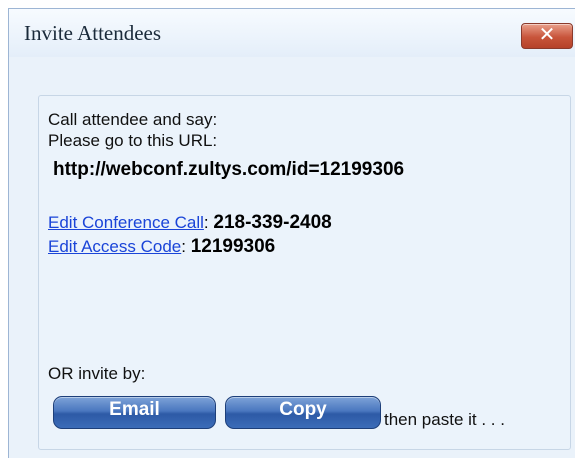 Image resolution: width=575 pixels, height=458 pixels. What do you see at coordinates (93, 33) in the screenshot?
I see `window-title: Invite Attendees` at bounding box center [93, 33].